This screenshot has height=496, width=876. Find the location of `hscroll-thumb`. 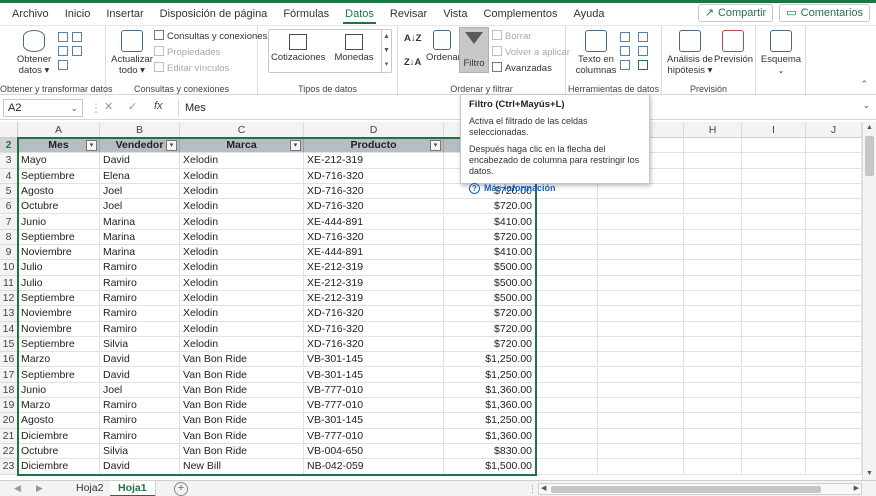

hscroll-thumb is located at coordinates (686, 489).